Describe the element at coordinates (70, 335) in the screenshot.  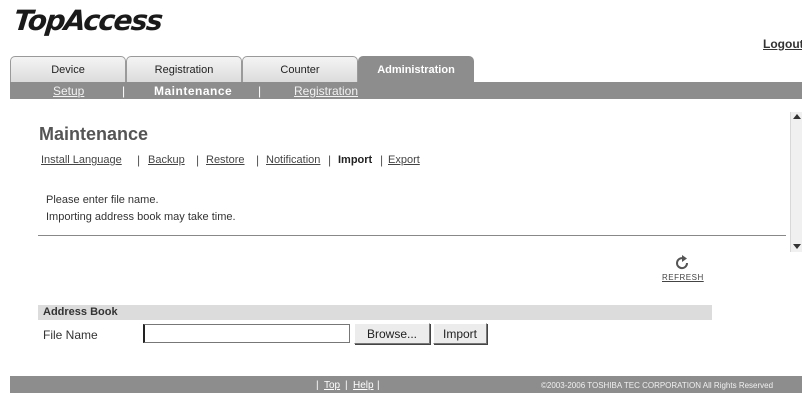
I see `file-name-label: File Name` at that location.